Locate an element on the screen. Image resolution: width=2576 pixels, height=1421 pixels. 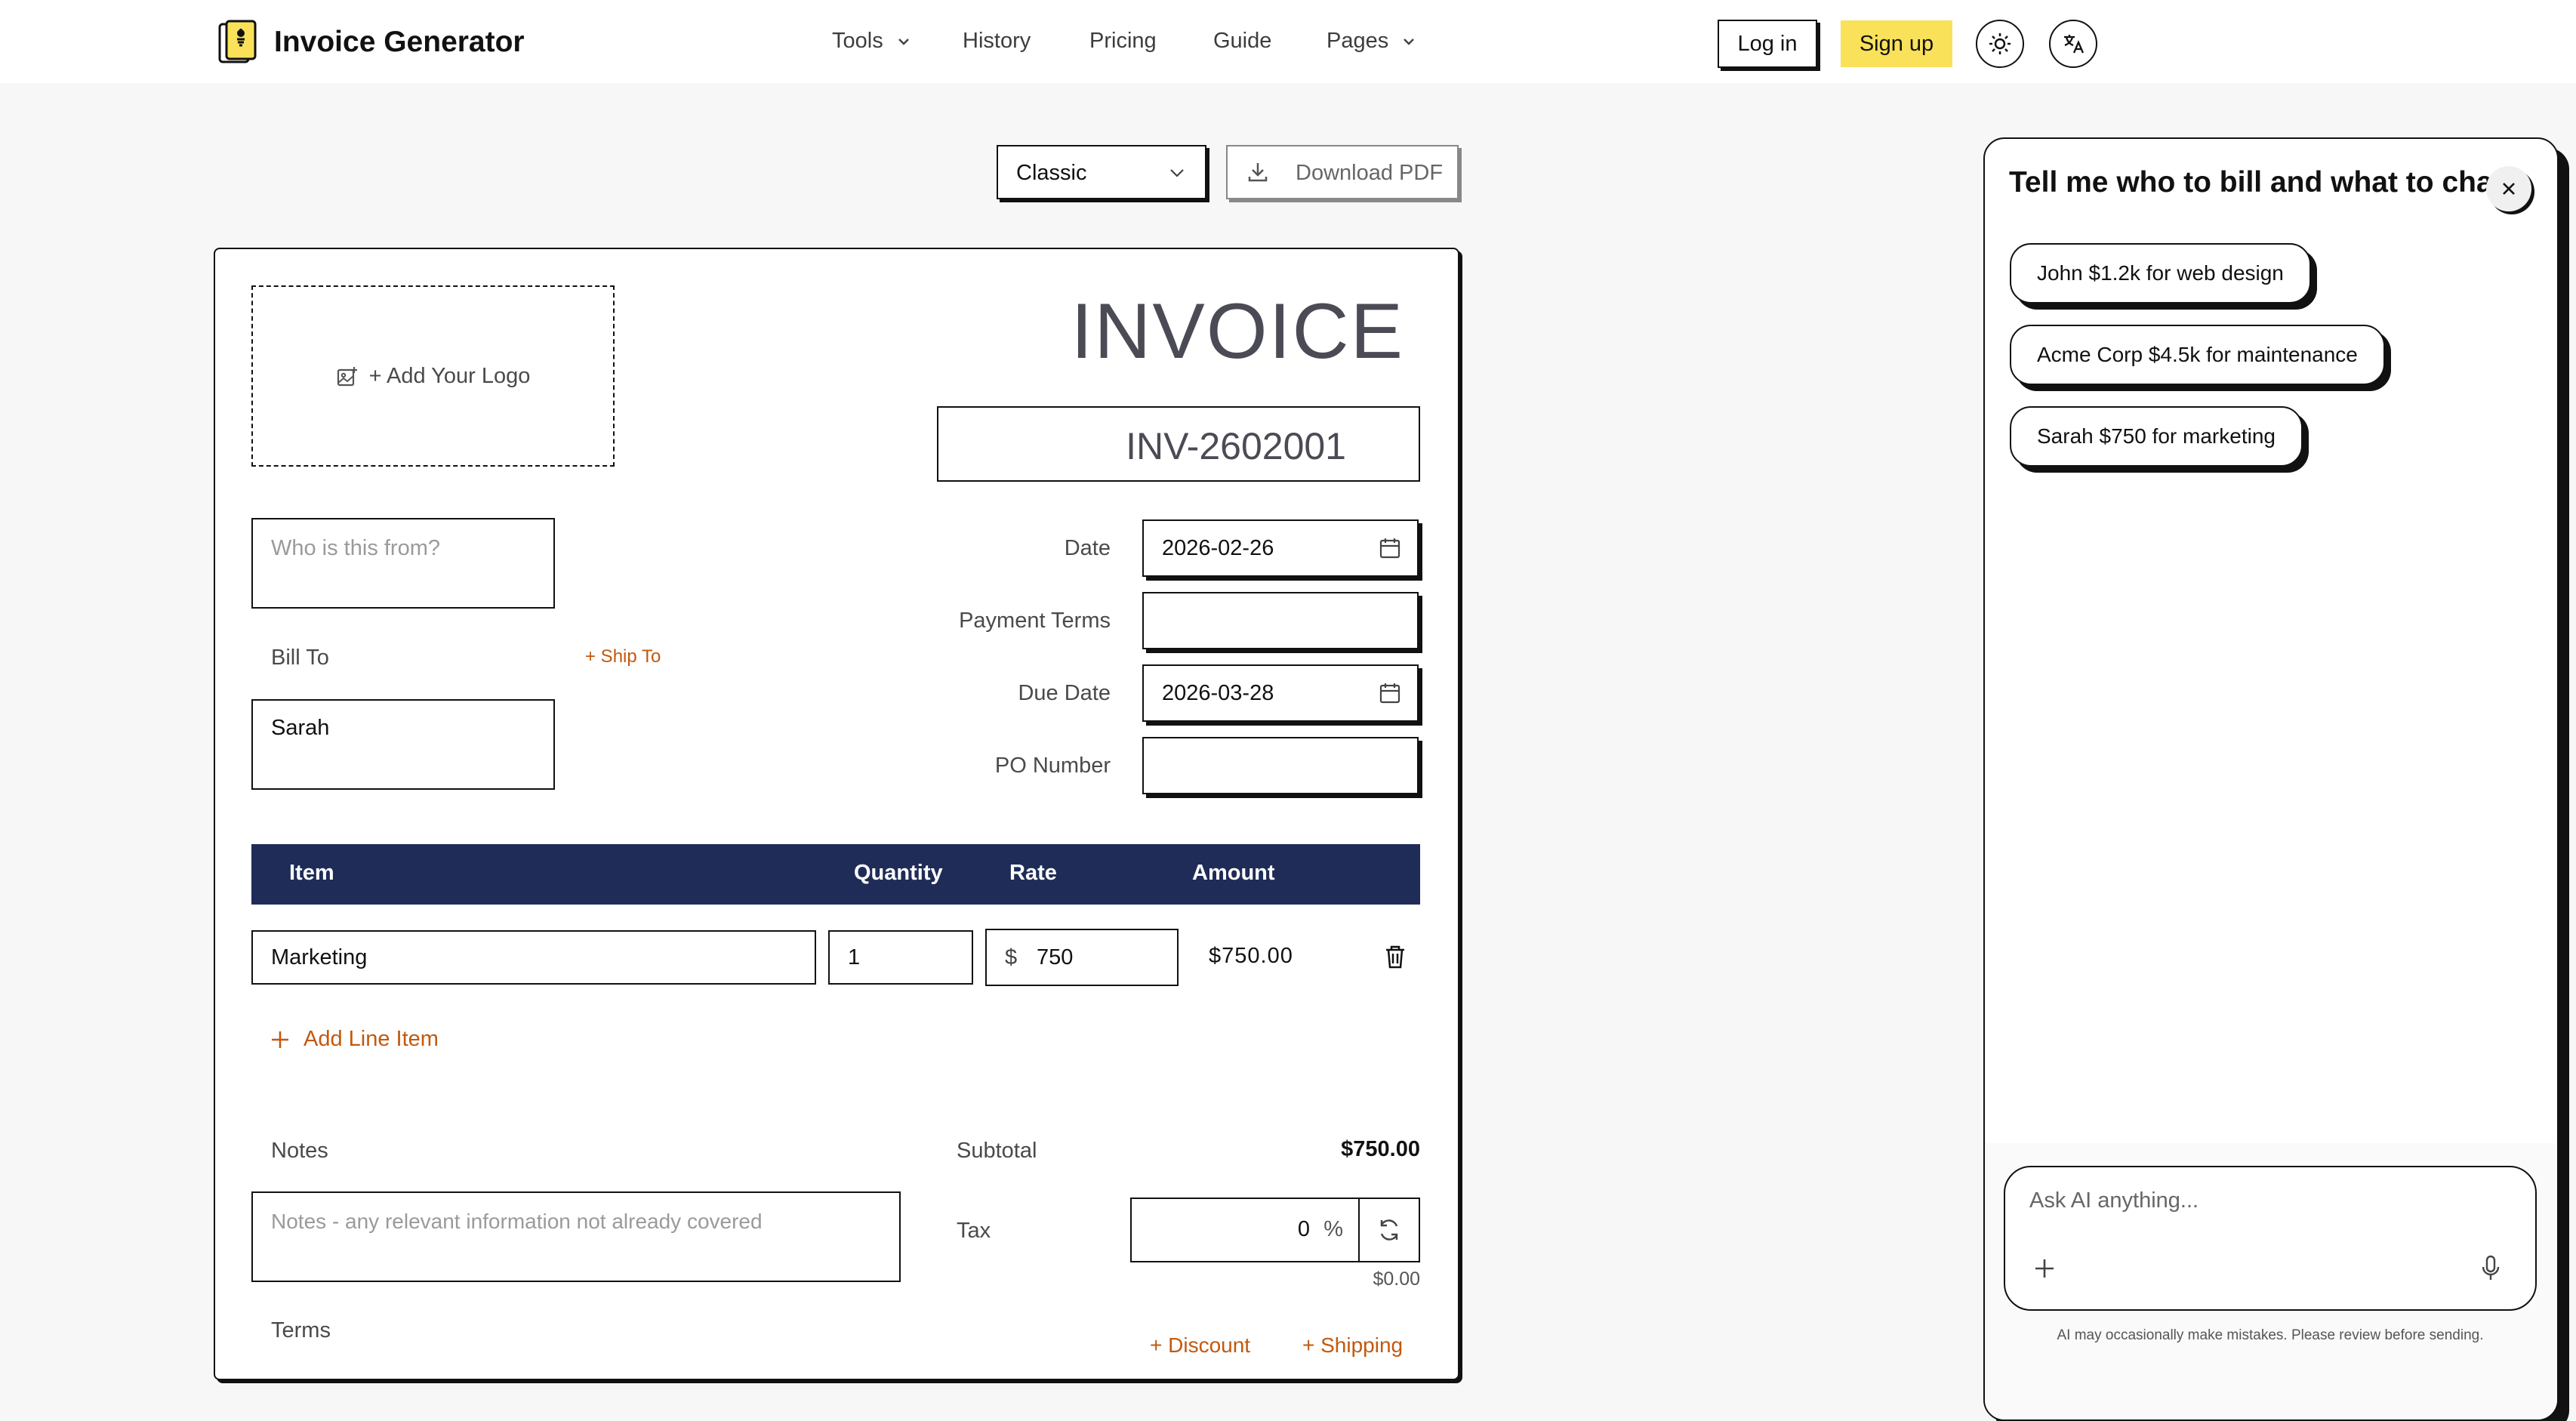
suggestion-chip: John $1.2k for web design is located at coordinates (2160, 273).